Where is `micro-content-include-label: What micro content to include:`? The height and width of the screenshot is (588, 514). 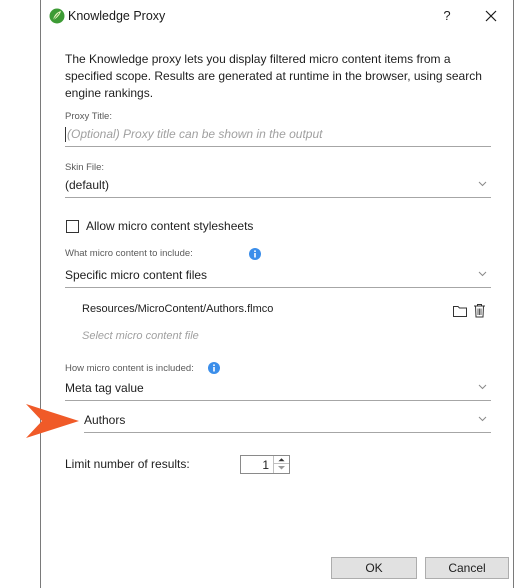 micro-content-include-label: What micro content to include: is located at coordinates (129, 253).